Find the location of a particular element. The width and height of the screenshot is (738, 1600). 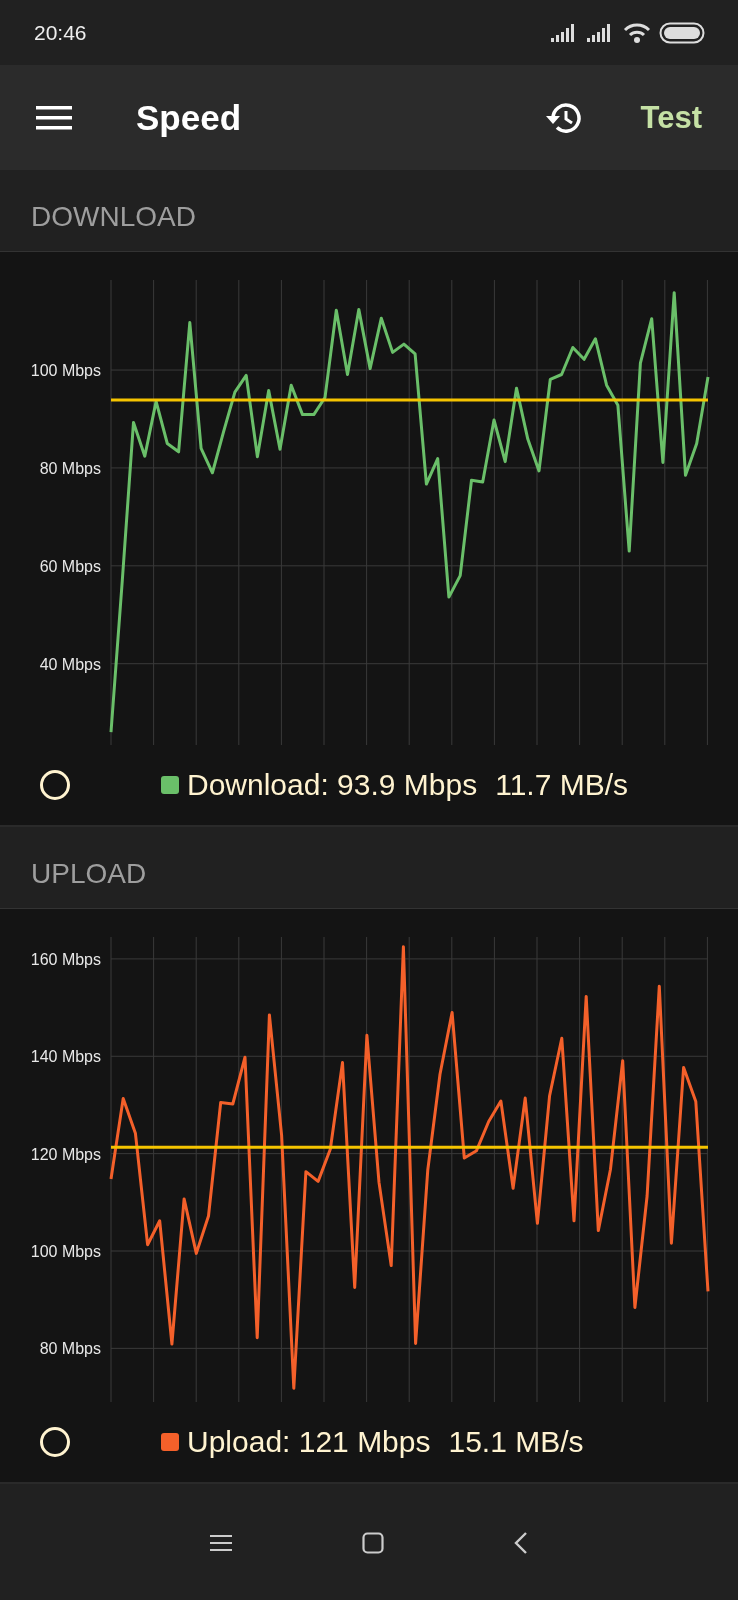

transfer-rate: 15.1 MB/s is located at coordinates (516, 1442).